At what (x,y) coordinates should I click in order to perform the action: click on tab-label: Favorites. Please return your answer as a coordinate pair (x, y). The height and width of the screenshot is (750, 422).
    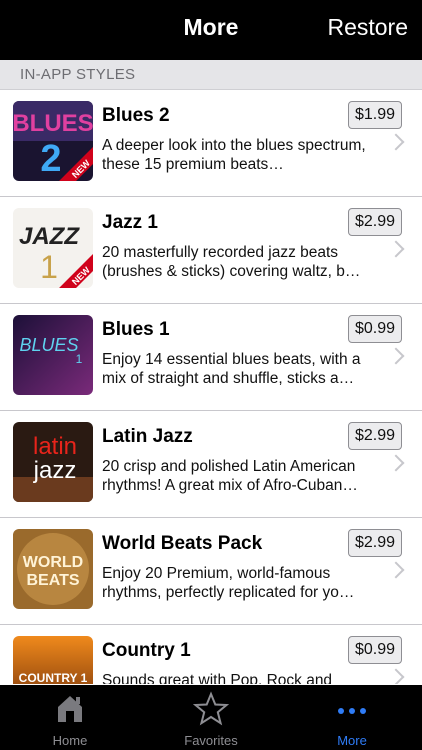
    Looking at the image, I should click on (211, 740).